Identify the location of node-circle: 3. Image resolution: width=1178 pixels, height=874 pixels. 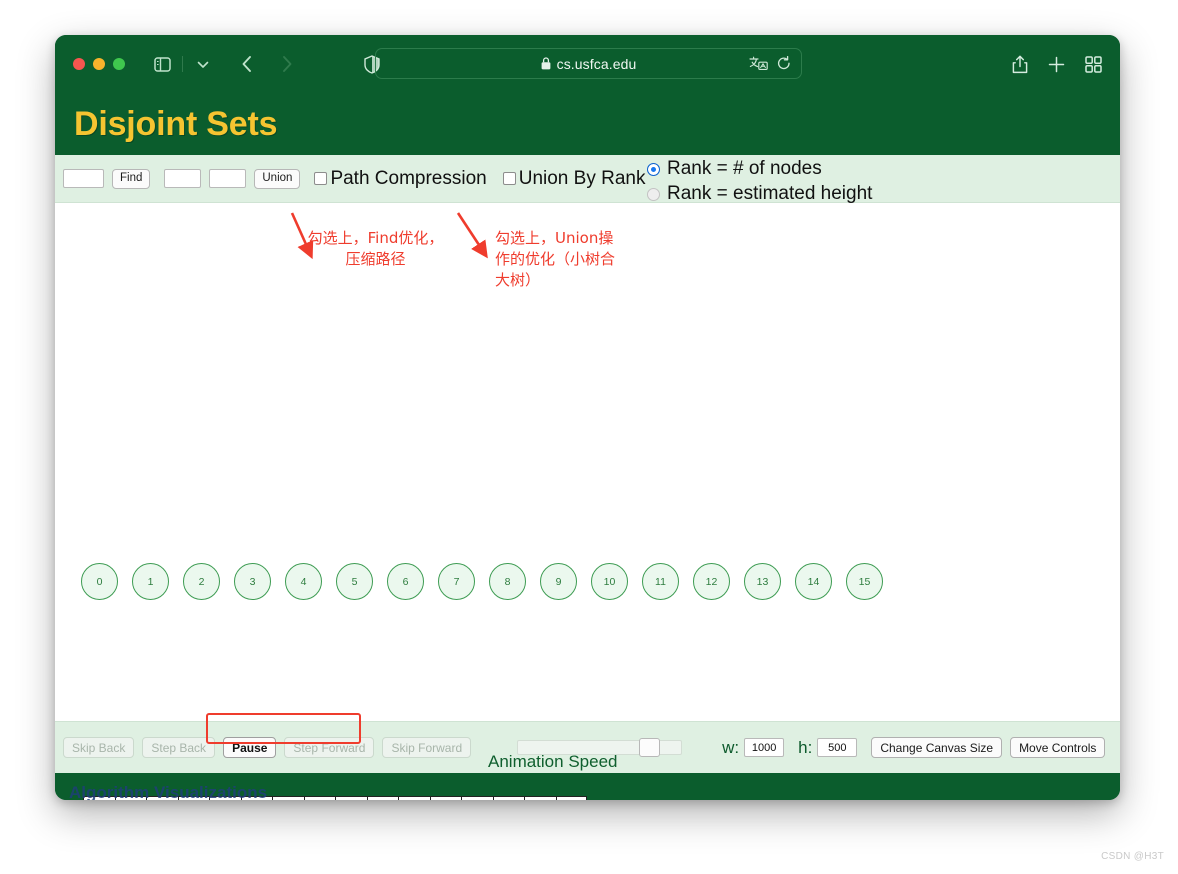
(252, 581).